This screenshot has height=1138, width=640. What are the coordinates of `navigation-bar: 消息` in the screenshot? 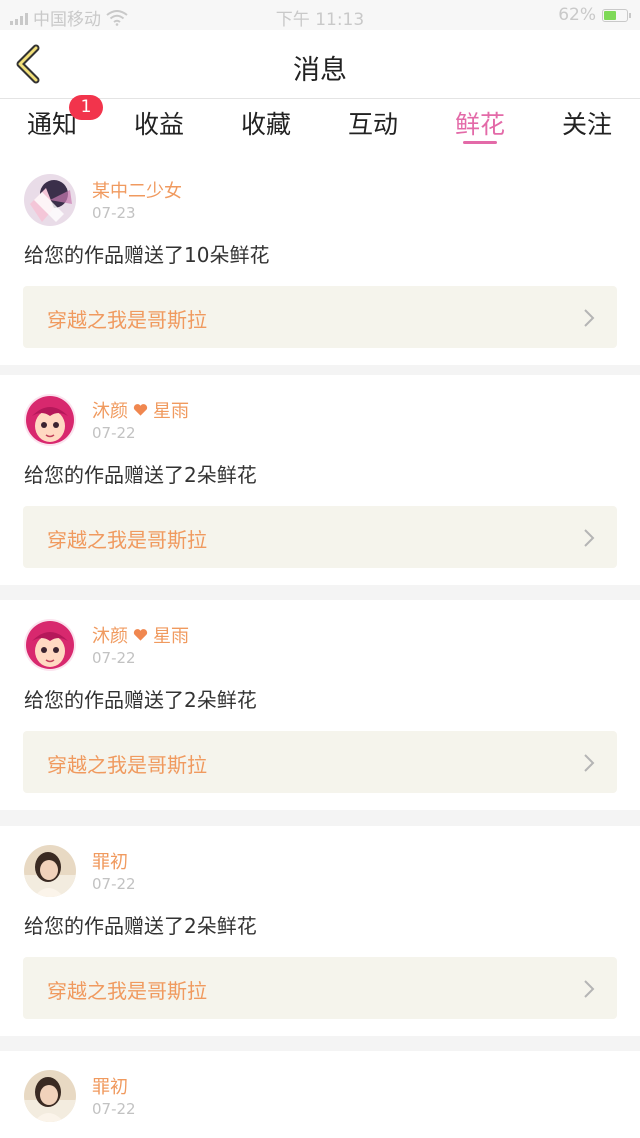 It's located at (320, 64).